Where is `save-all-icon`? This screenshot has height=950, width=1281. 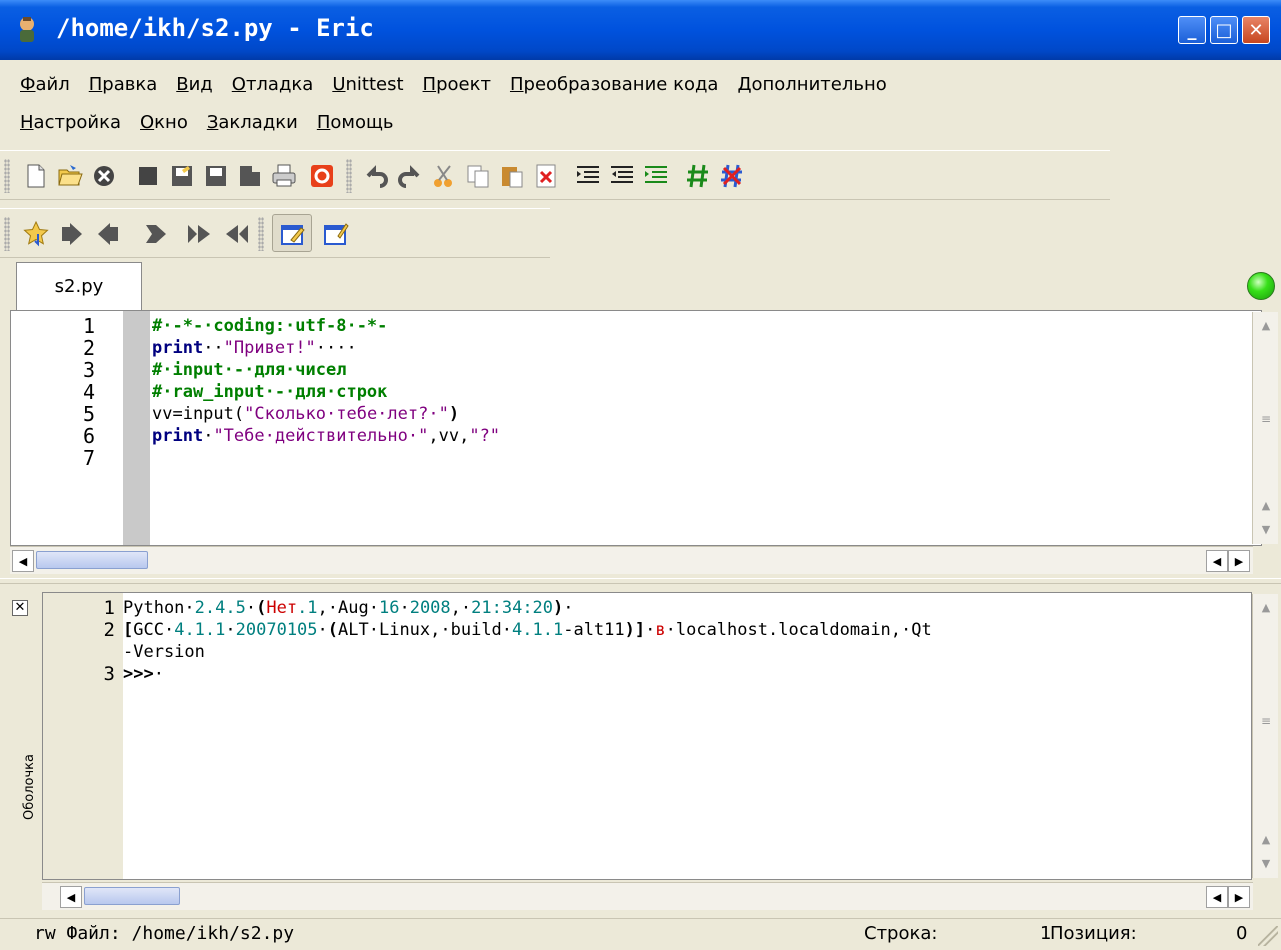 save-all-icon is located at coordinates (250, 176).